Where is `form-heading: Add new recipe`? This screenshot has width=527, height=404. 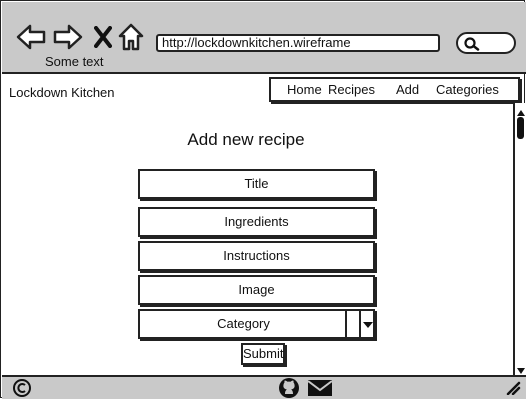
form-heading: Add new recipe is located at coordinates (246, 139).